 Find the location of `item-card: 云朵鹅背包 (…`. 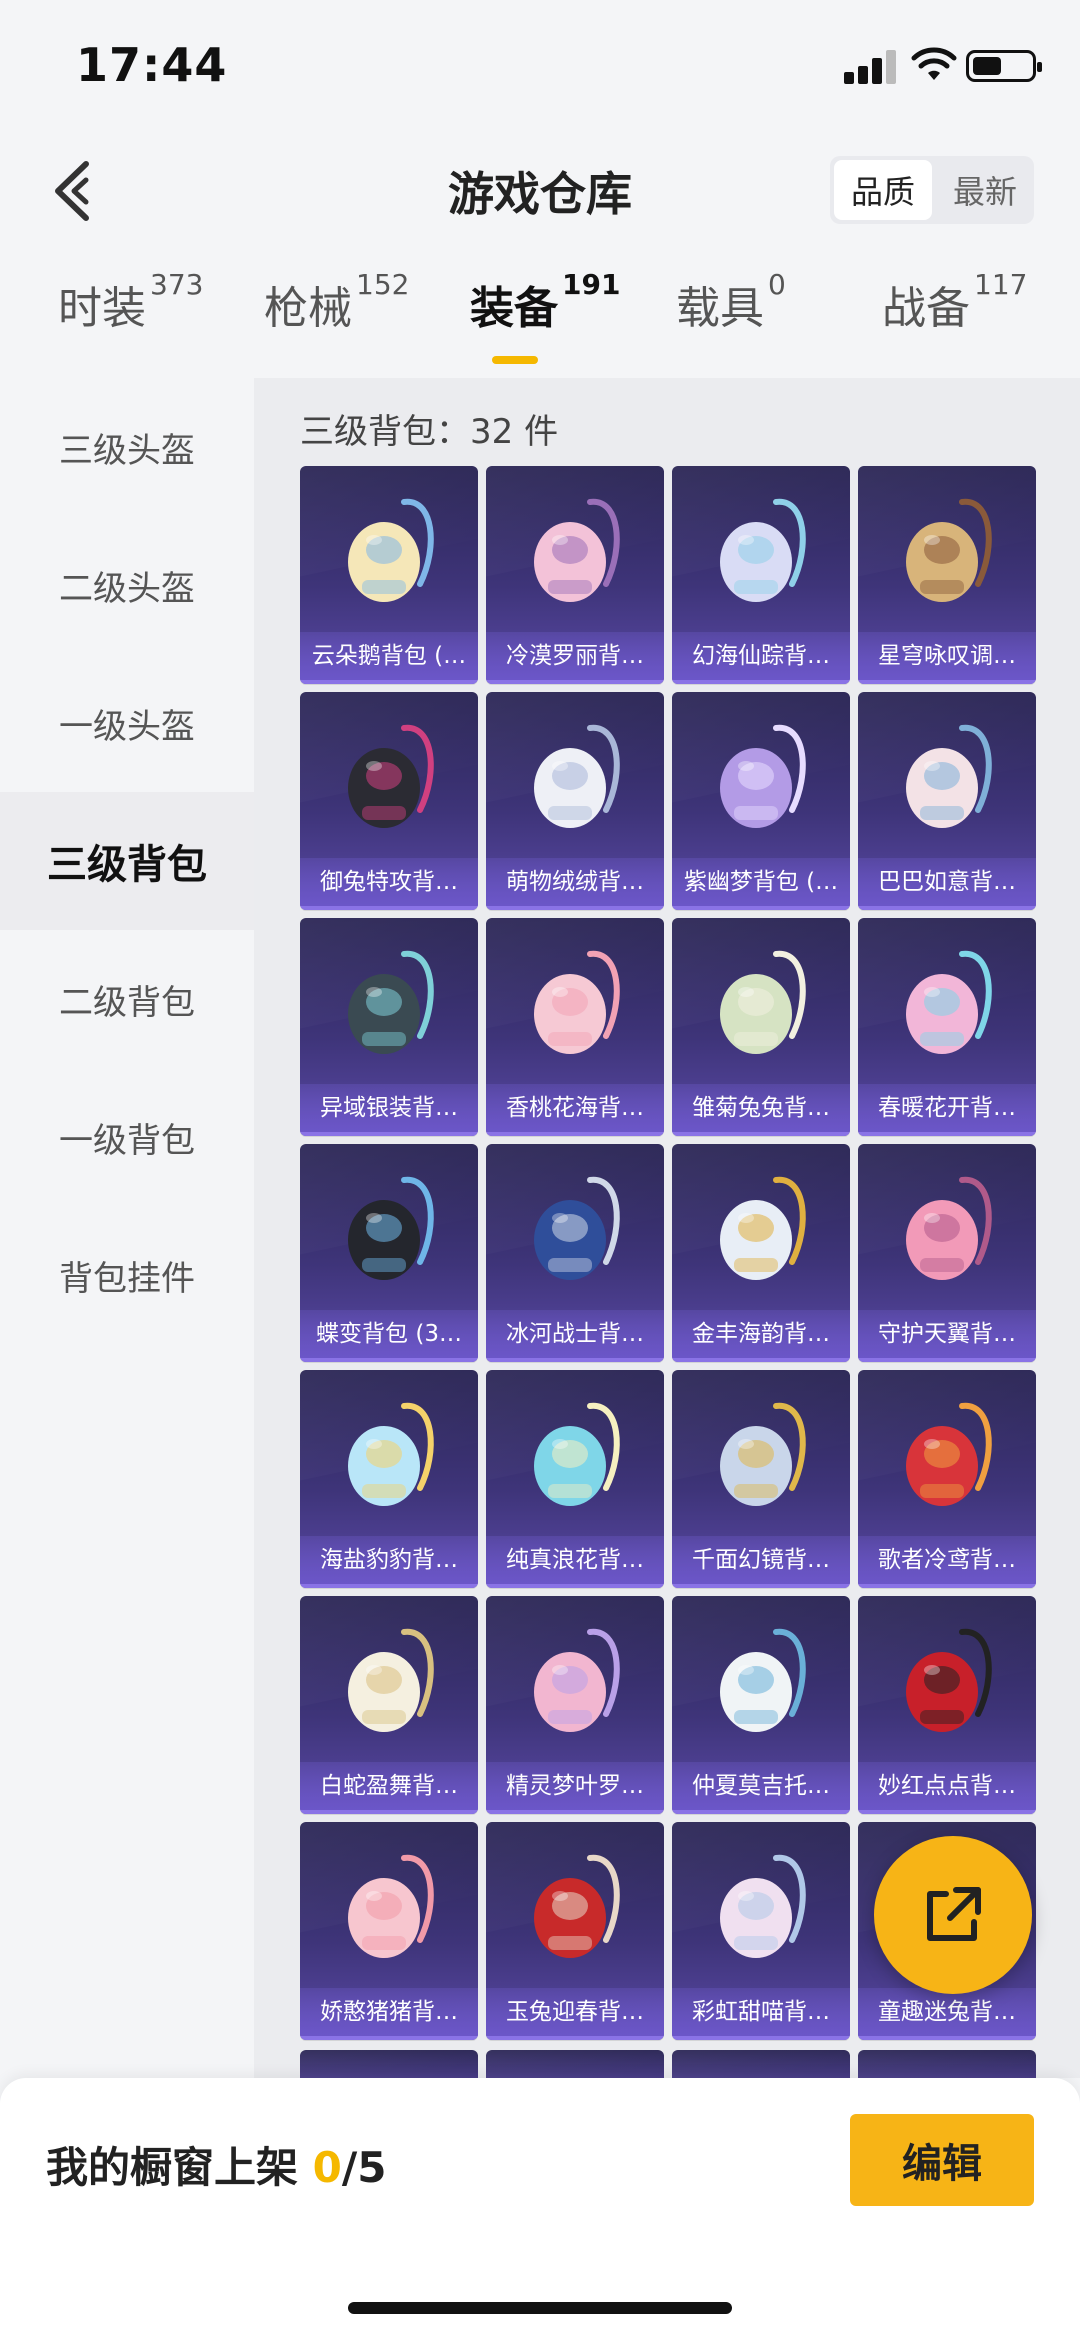

item-card: 云朵鹅背包 (… is located at coordinates (389, 575).